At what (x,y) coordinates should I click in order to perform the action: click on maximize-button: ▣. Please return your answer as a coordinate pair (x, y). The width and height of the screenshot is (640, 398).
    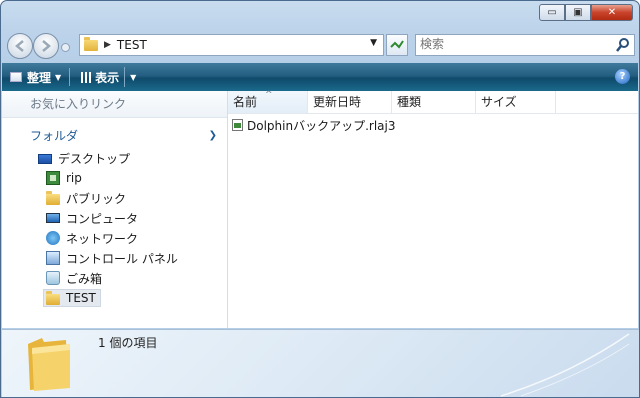
    Looking at the image, I should click on (578, 12).